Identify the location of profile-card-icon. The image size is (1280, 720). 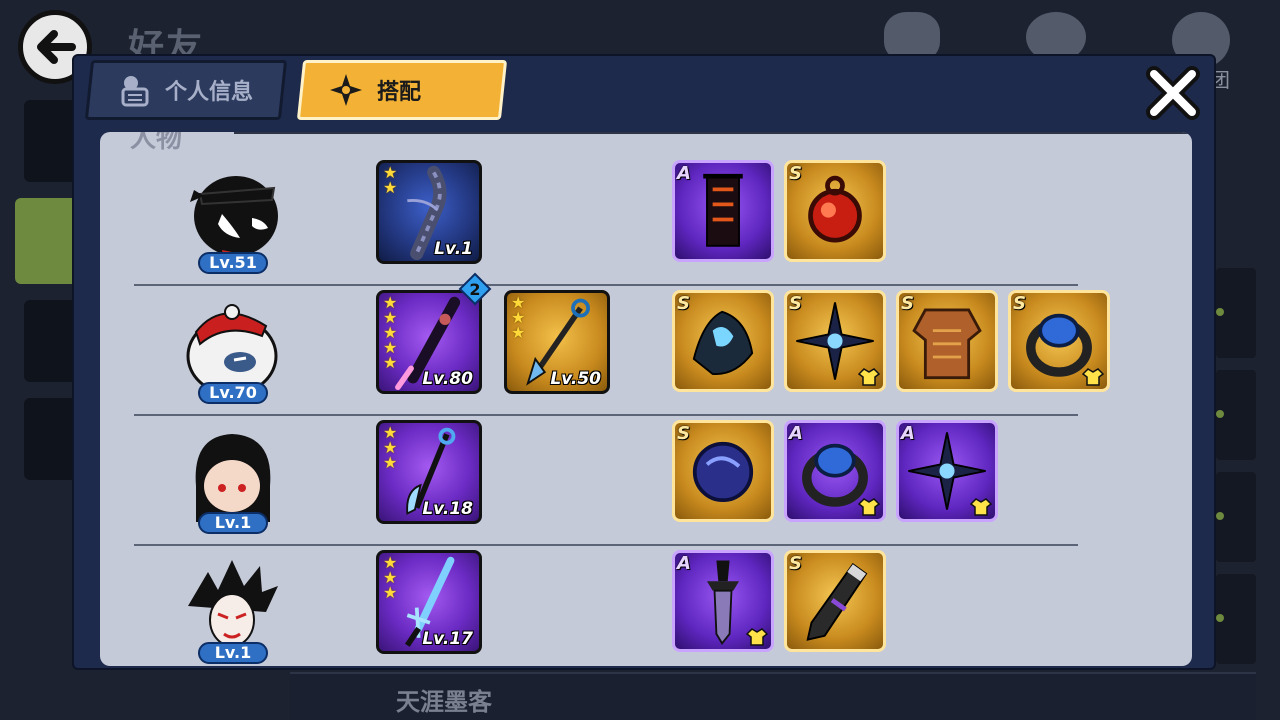
(135, 91).